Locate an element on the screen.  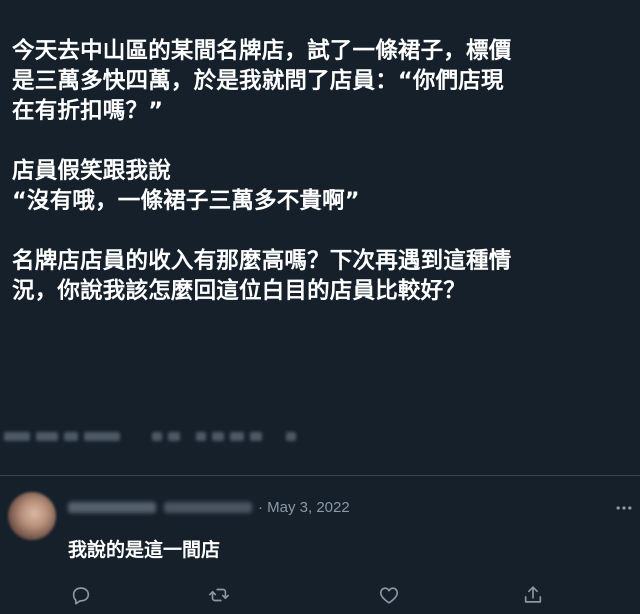
tweet-text-line: 是三萬多快四萬，於是我就問了店員：“你們店現 is located at coordinates (258, 81).